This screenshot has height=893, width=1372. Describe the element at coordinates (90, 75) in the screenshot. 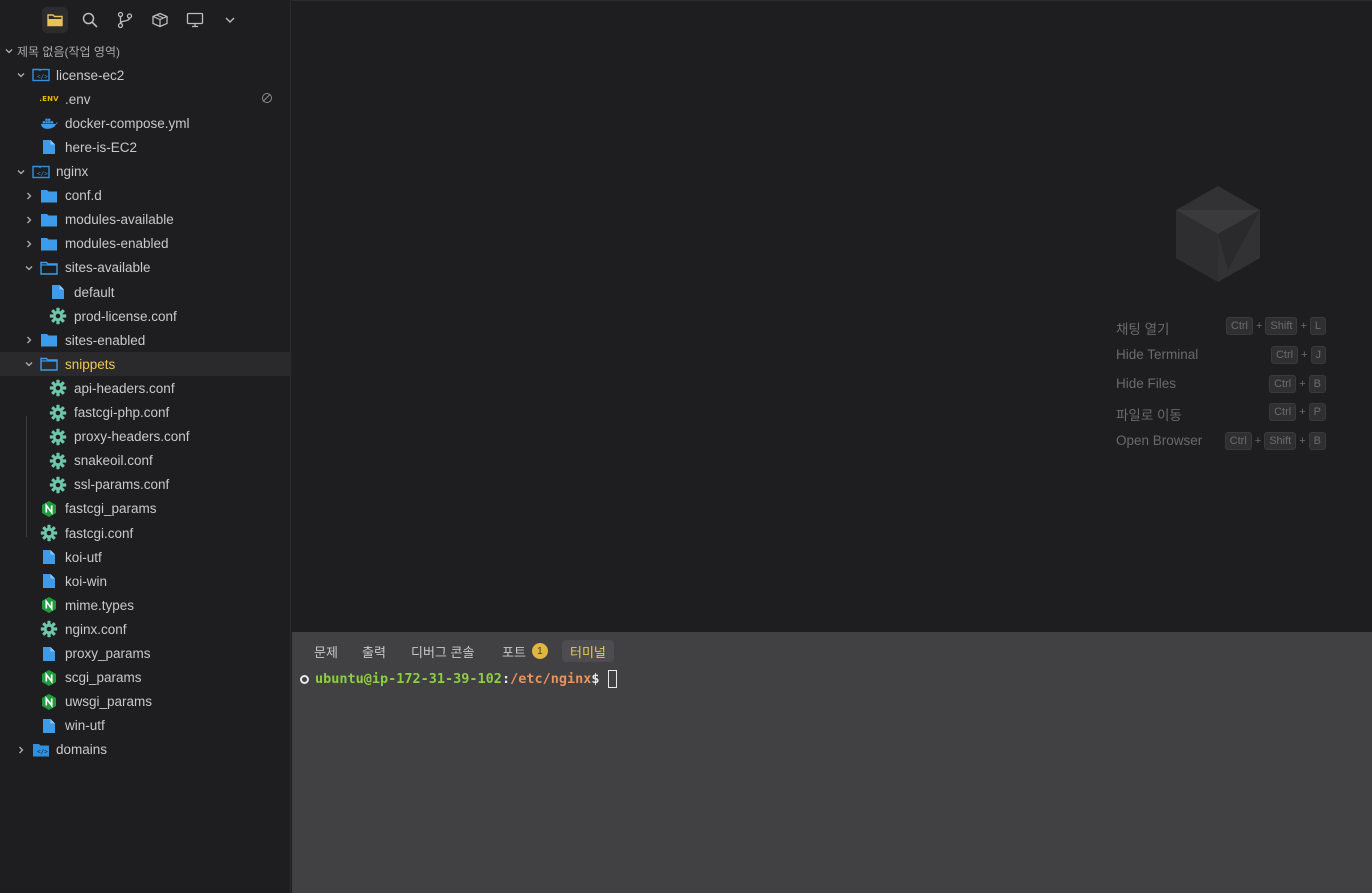

I see `tree-item-label: license-ec2` at that location.